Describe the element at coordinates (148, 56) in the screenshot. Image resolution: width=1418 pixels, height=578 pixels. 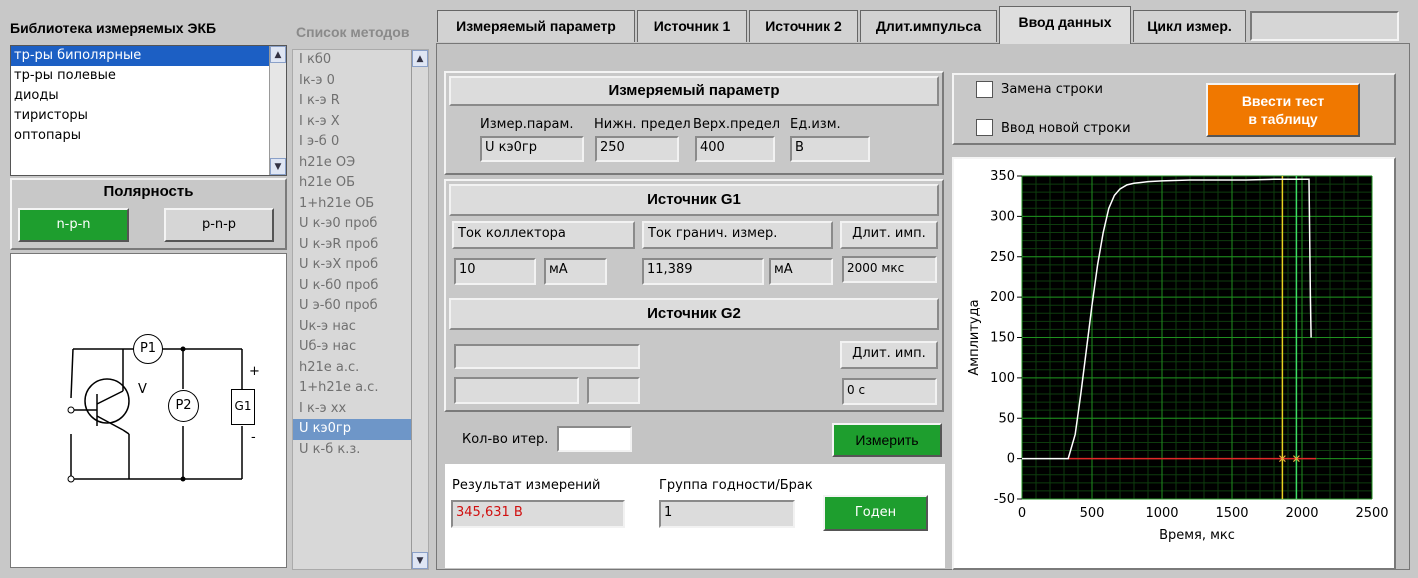
I see `library-item: тр-ры биполярные` at that location.